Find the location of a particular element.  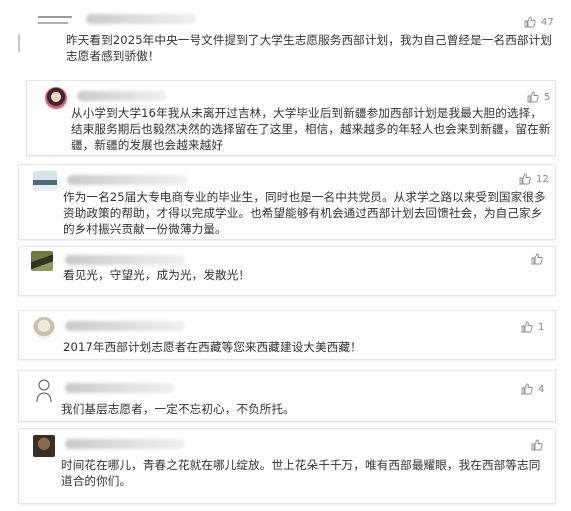

comment-text: 2017年西部计划志愿者在西藏等您来西藏建设大美西藏！ is located at coordinates (212, 347).